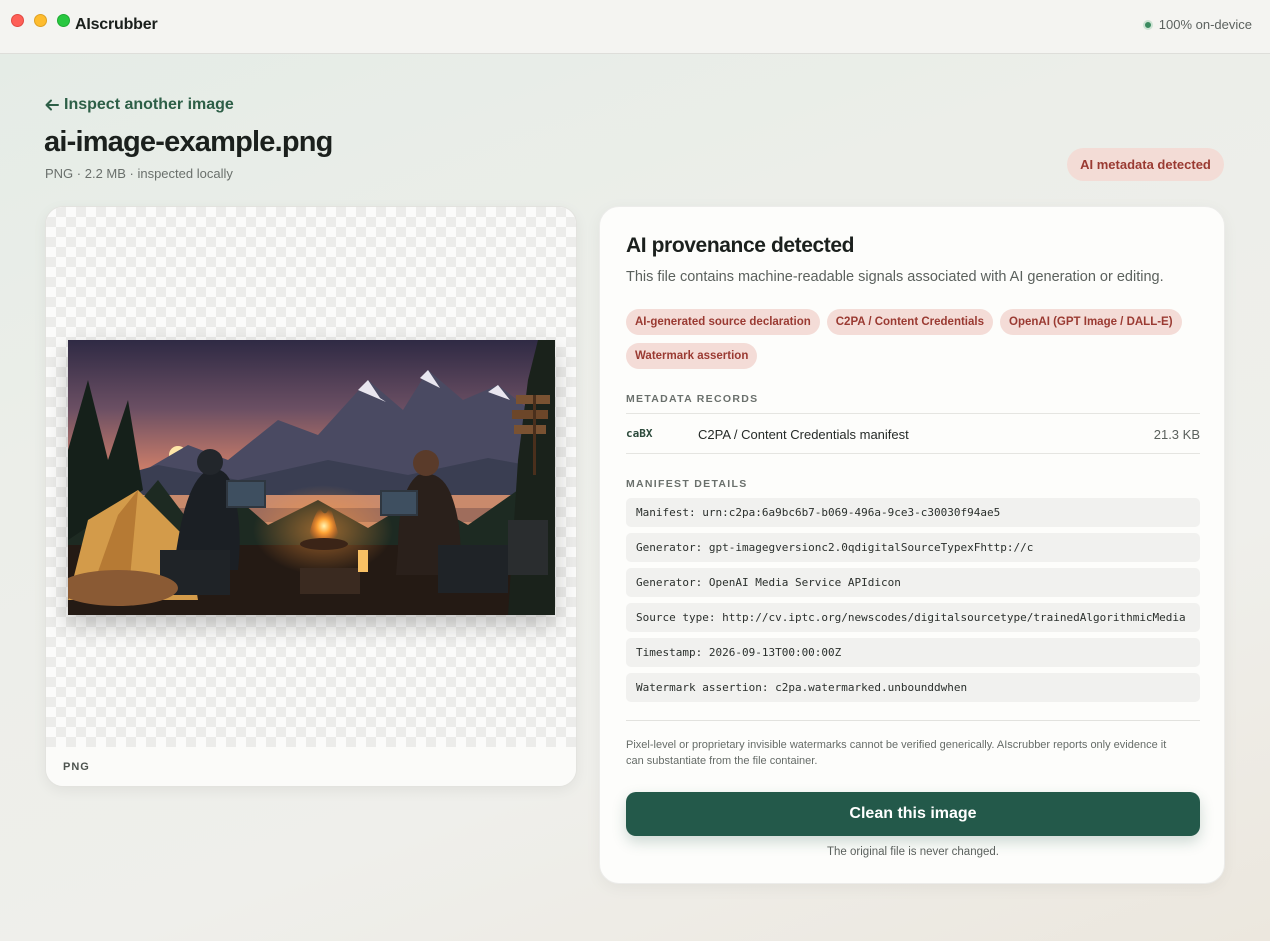 This screenshot has height=941, width=1270. Describe the element at coordinates (1091, 322) in the screenshot. I see `signal-chip: OpenAI (GPT Image / DALL-E)` at that location.